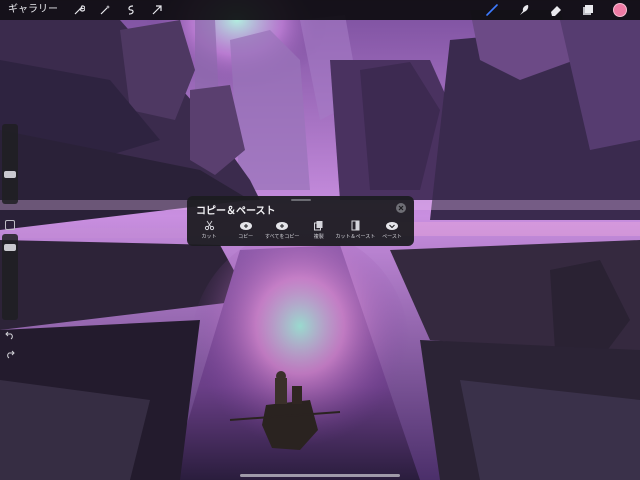 This screenshot has width=640, height=480. Describe the element at coordinates (492, 10) in the screenshot. I see `brush-icon` at that location.